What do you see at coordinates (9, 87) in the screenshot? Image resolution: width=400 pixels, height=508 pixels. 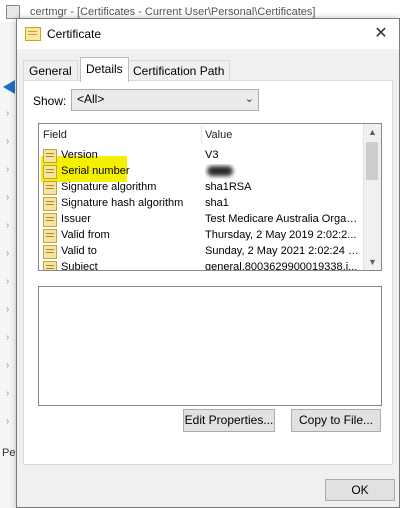 I see `back-arrow-icon` at bounding box center [9, 87].